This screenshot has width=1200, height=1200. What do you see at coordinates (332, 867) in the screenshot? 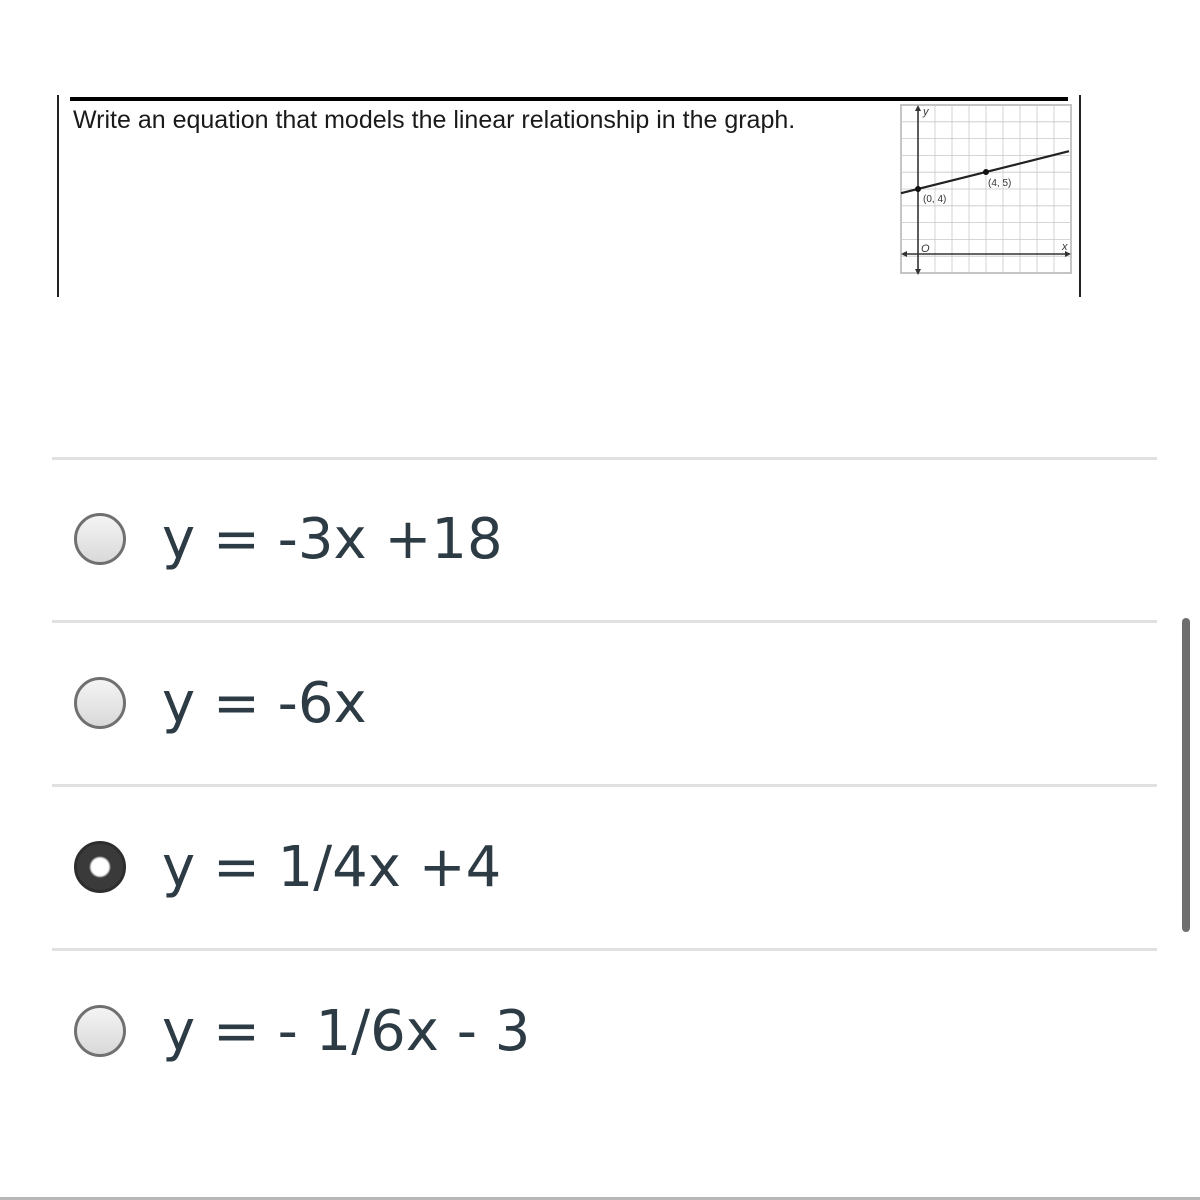
I see `option-3-label: y = 1/4x +4` at bounding box center [332, 867].